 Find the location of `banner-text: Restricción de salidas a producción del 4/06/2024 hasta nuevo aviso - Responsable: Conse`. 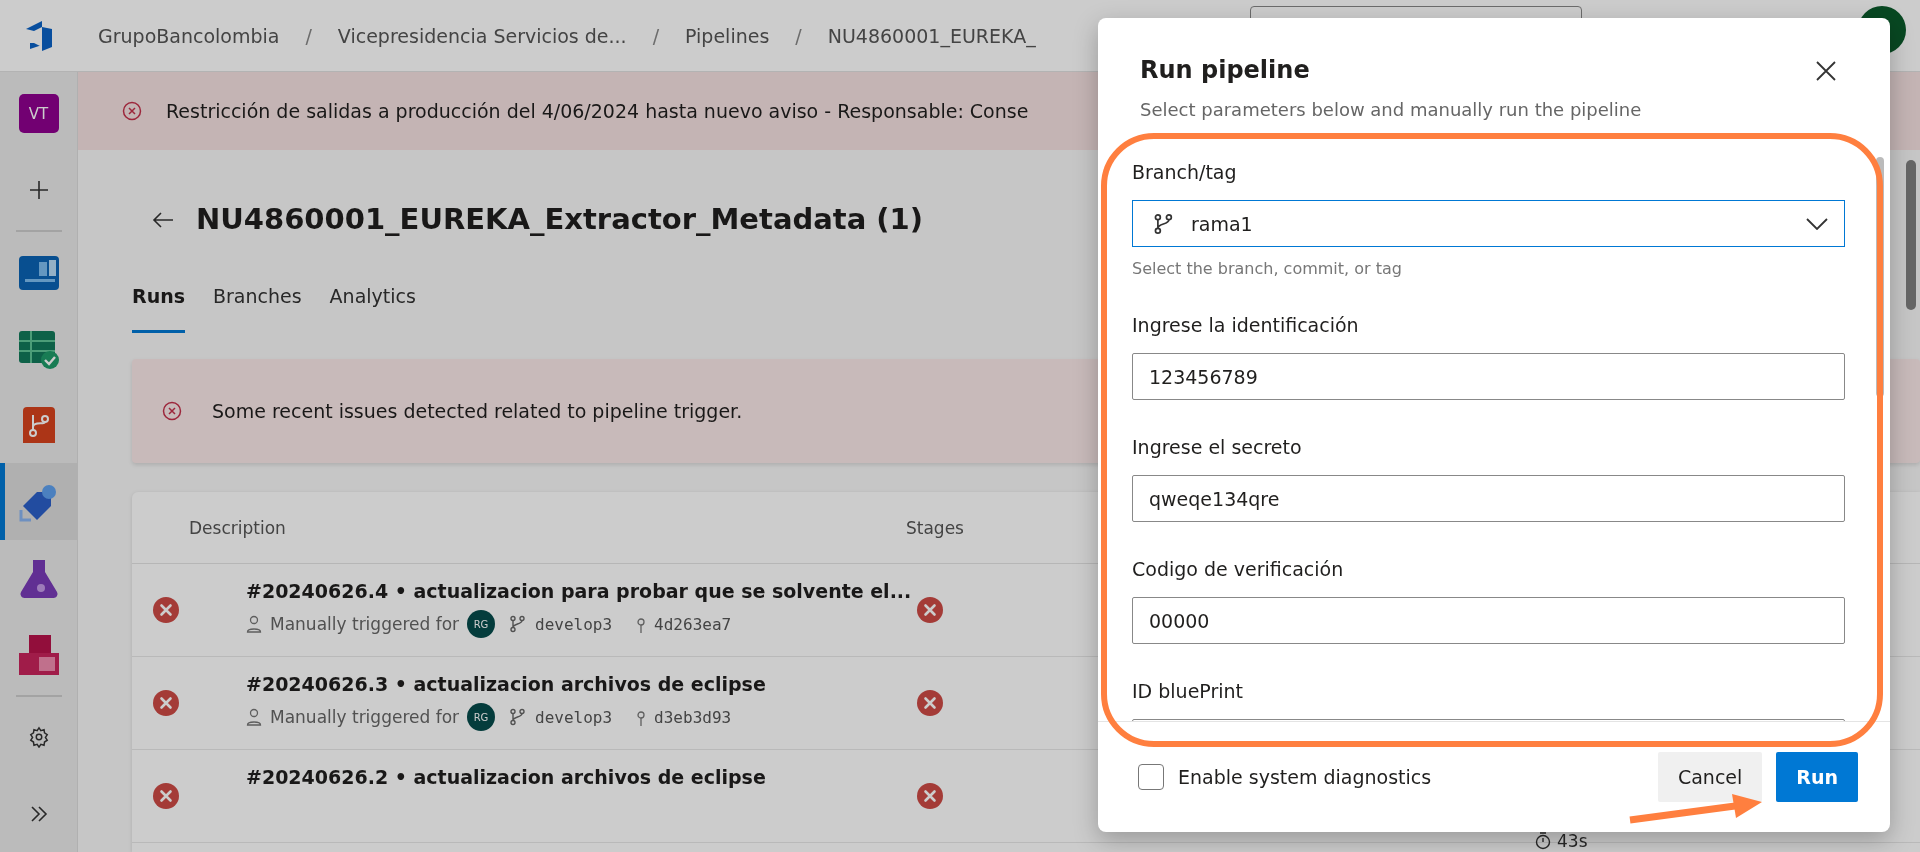

banner-text: Restricción de salidas a producción del 4/06/2024 hasta nuevo aviso - Responsable: Conse is located at coordinates (597, 111).